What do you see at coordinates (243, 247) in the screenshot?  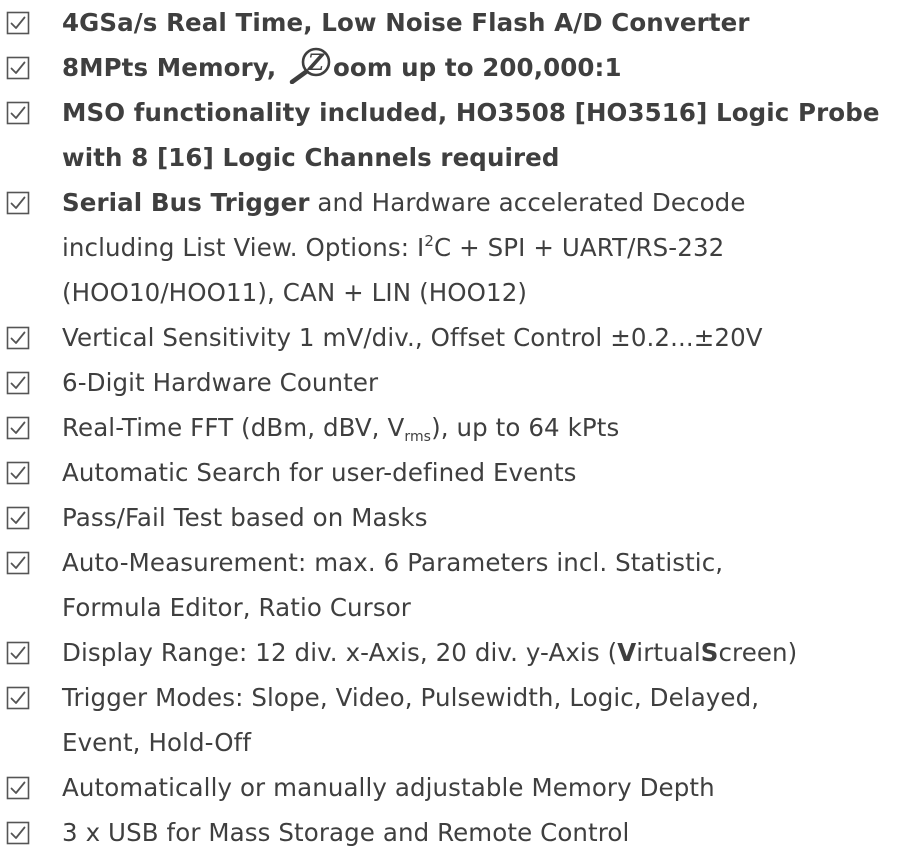 I see `feature-text-segment: including List View. Options: I` at bounding box center [243, 247].